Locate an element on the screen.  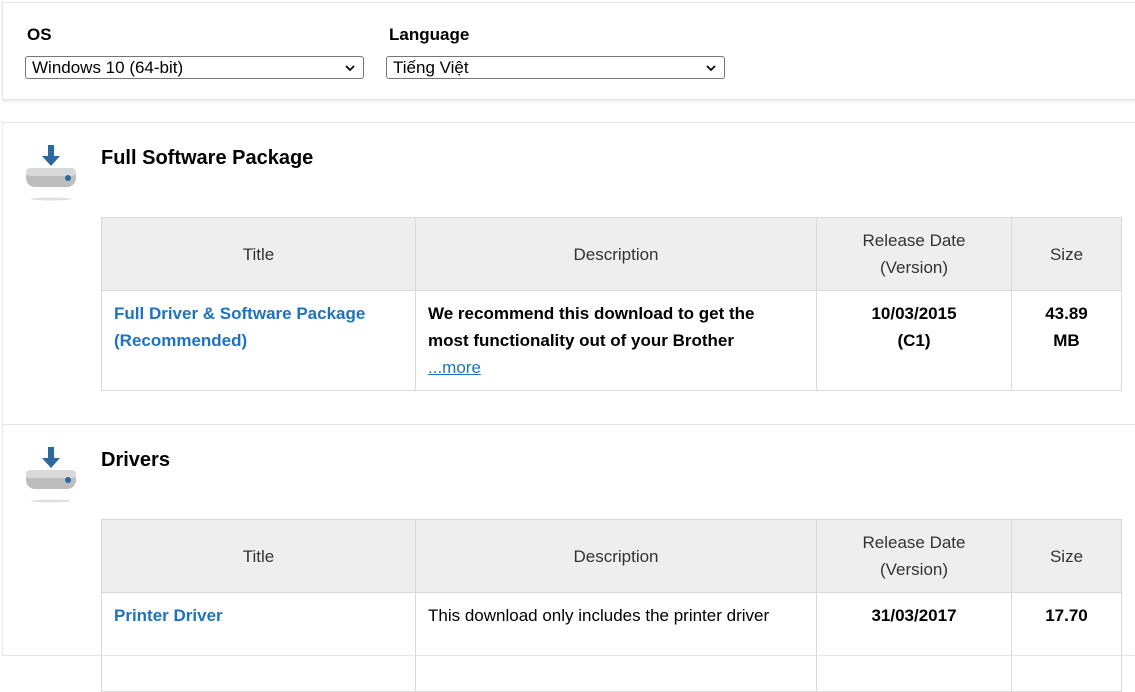
cell-size: 43.89 MB is located at coordinates (1066, 340).